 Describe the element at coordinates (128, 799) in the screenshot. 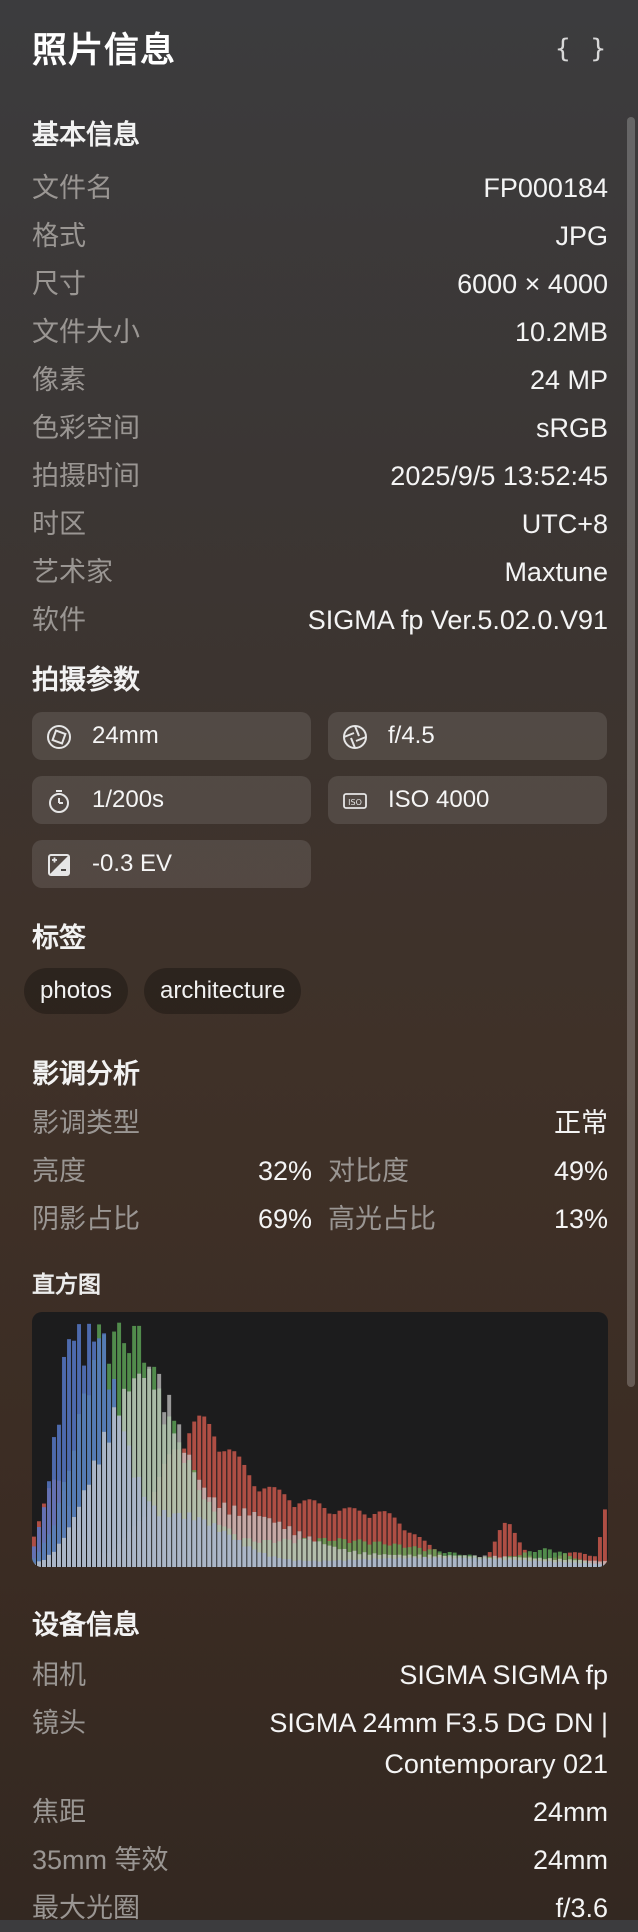

I see `shutter-value: 1/200s` at that location.